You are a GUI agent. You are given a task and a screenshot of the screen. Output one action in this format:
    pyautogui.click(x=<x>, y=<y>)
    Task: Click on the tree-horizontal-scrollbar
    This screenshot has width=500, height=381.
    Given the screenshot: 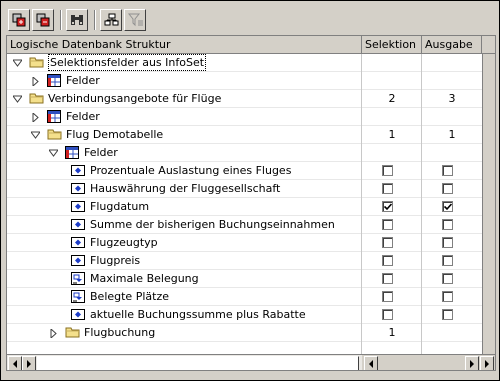 What is the action you would take?
    pyautogui.click(x=184, y=362)
    